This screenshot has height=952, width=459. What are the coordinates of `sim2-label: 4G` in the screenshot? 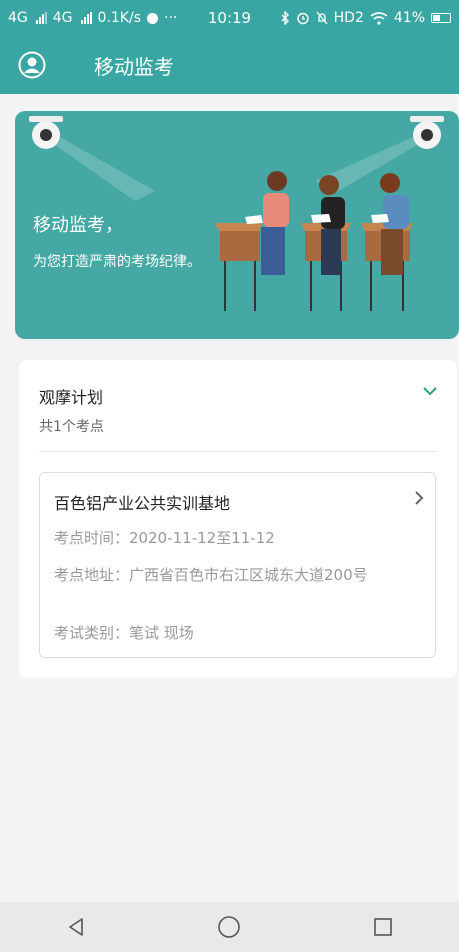 It's located at (62, 18).